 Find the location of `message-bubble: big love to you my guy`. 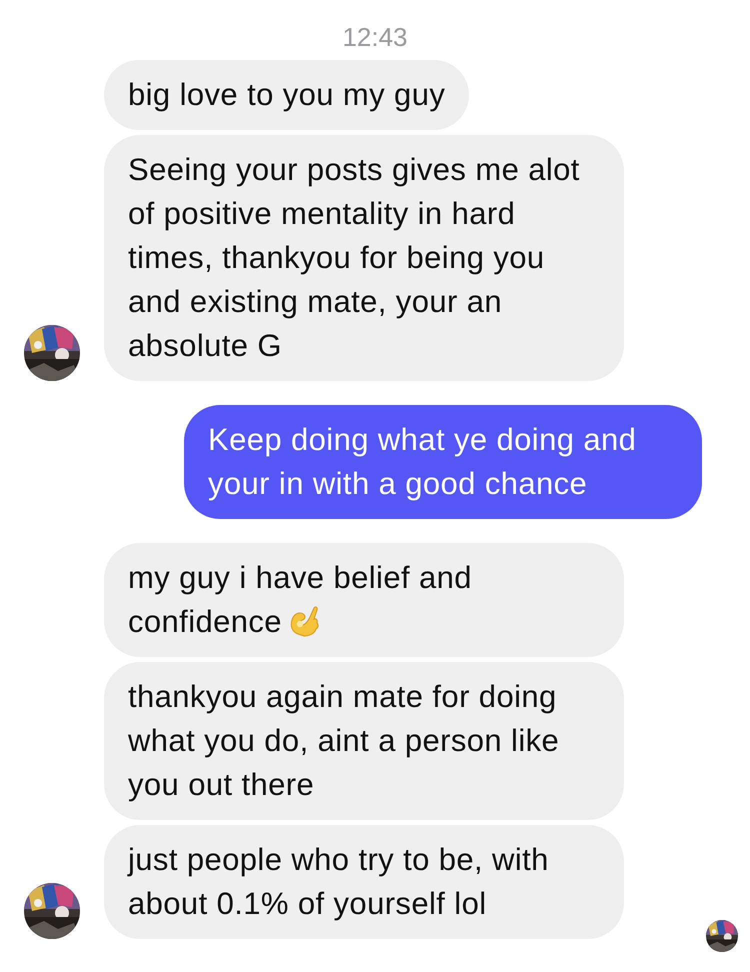

message-bubble: big love to you my guy is located at coordinates (287, 95).